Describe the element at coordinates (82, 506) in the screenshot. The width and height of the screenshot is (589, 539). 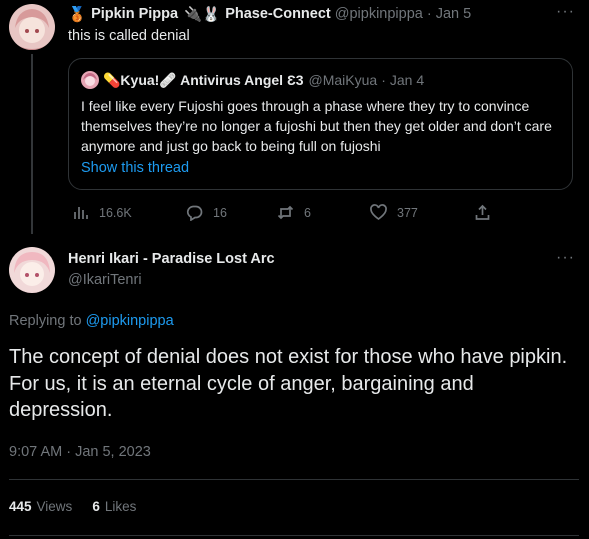
I see `tweet-stats: 445 Views 6 Likes` at that location.